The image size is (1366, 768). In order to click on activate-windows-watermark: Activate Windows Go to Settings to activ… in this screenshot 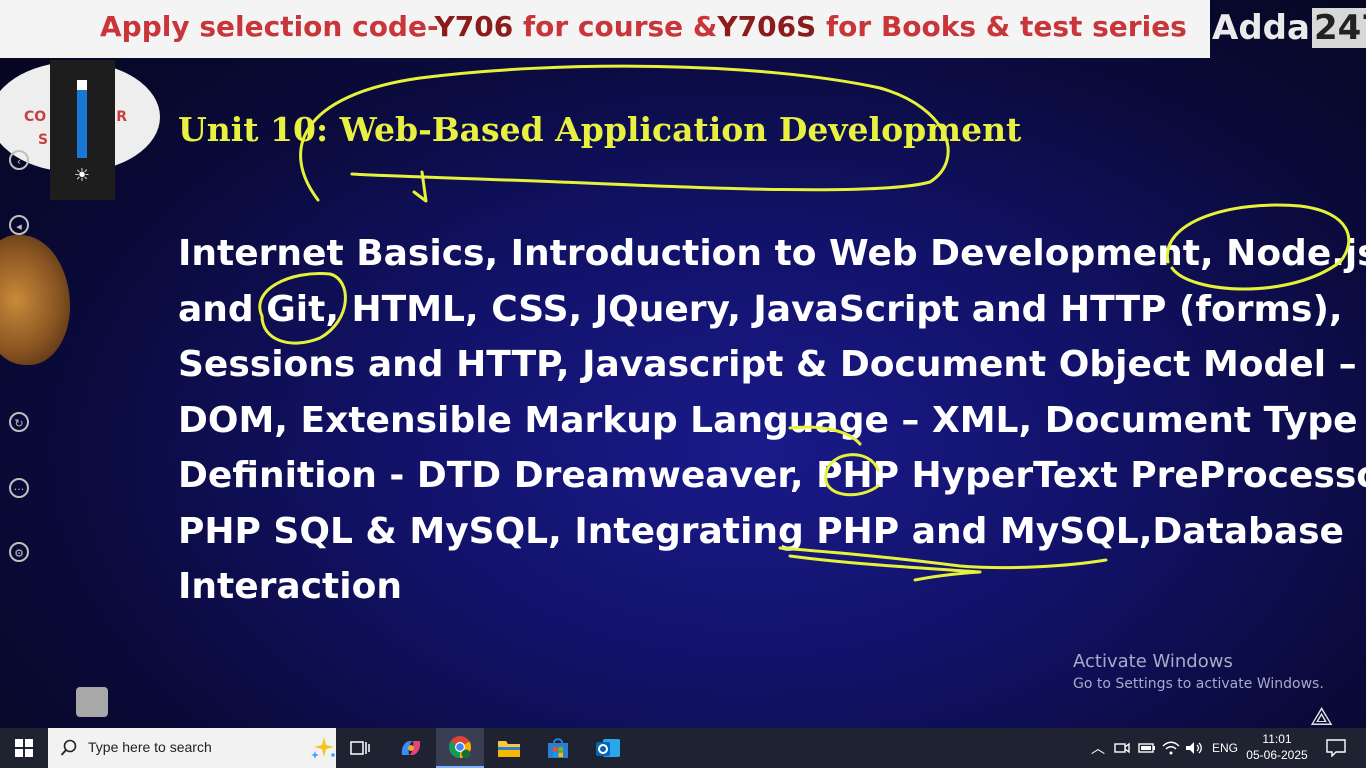, I will do `click(1198, 671)`.